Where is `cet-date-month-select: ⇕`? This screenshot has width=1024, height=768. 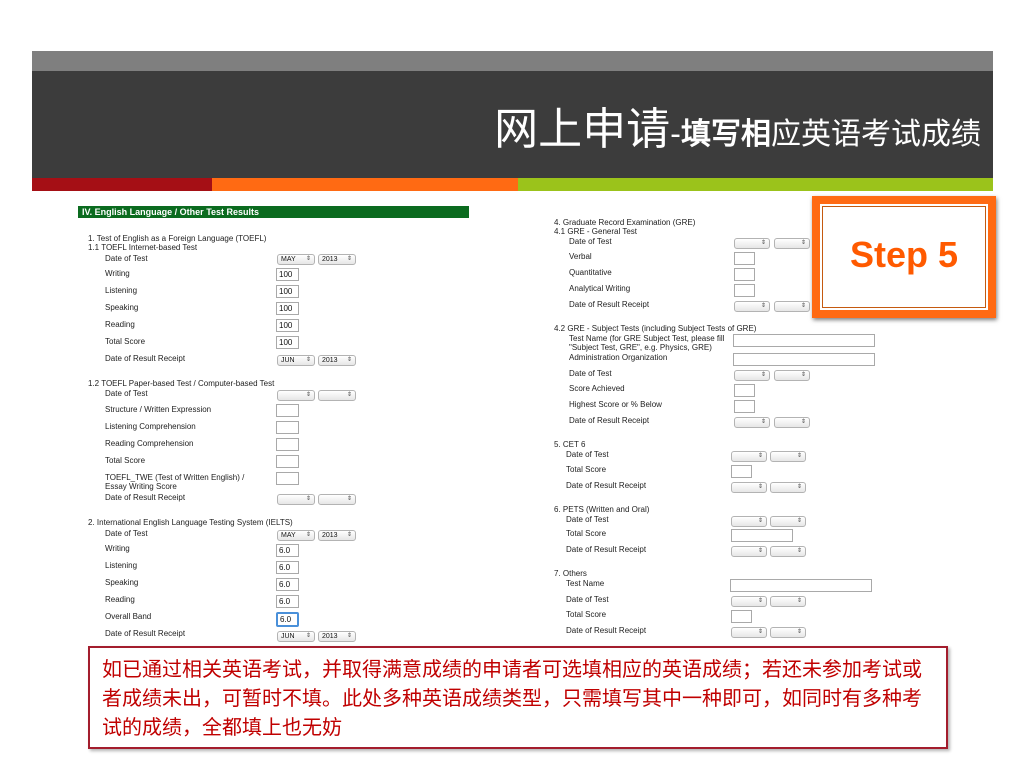
cet-date-month-select: ⇕ is located at coordinates (749, 456).